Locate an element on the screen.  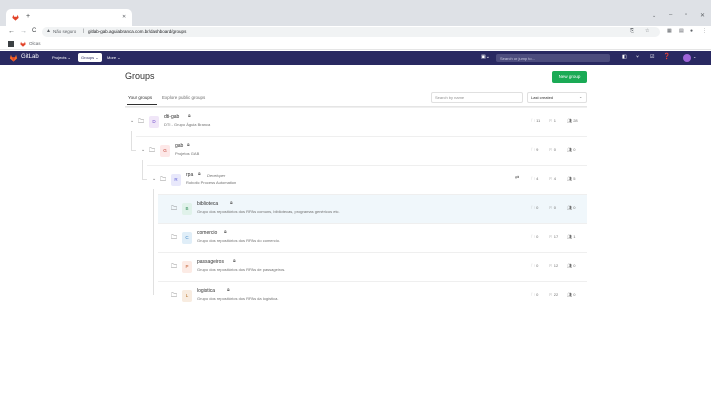
group-row: ⌄ 🗀 Ggab 🔒︎ Projetos GAB 🗀 9 ⚐ 0 👥︎ 0 is located at coordinates (361, 150).